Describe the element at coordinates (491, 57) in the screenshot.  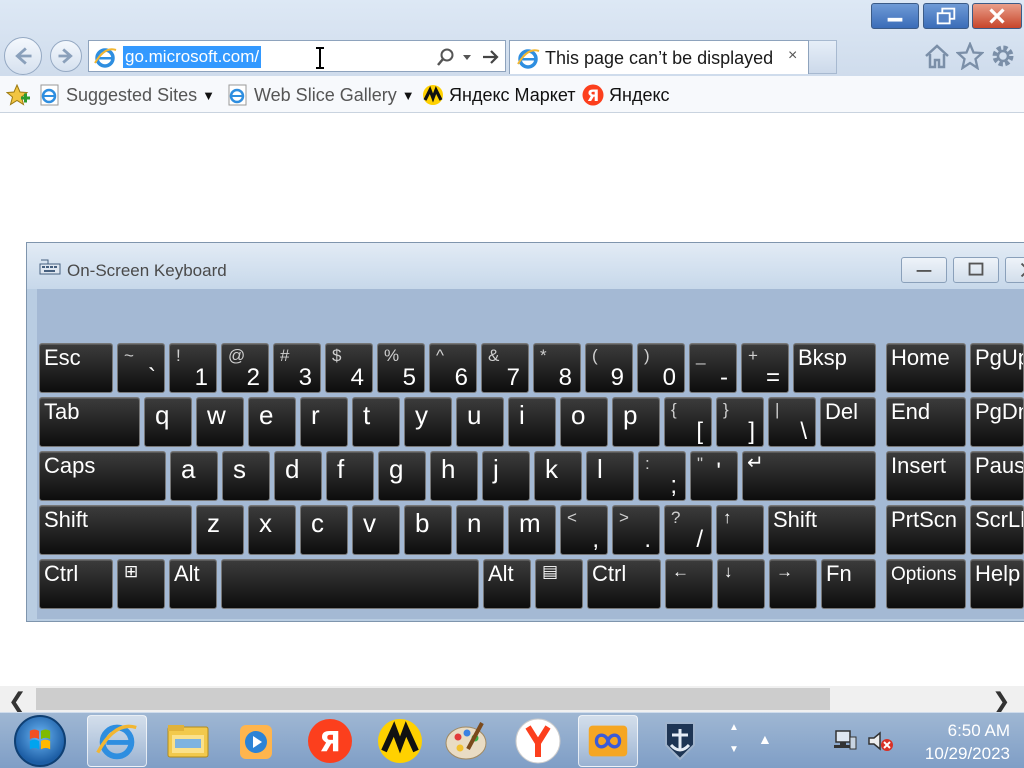
I see `go-arrow-icon` at that location.